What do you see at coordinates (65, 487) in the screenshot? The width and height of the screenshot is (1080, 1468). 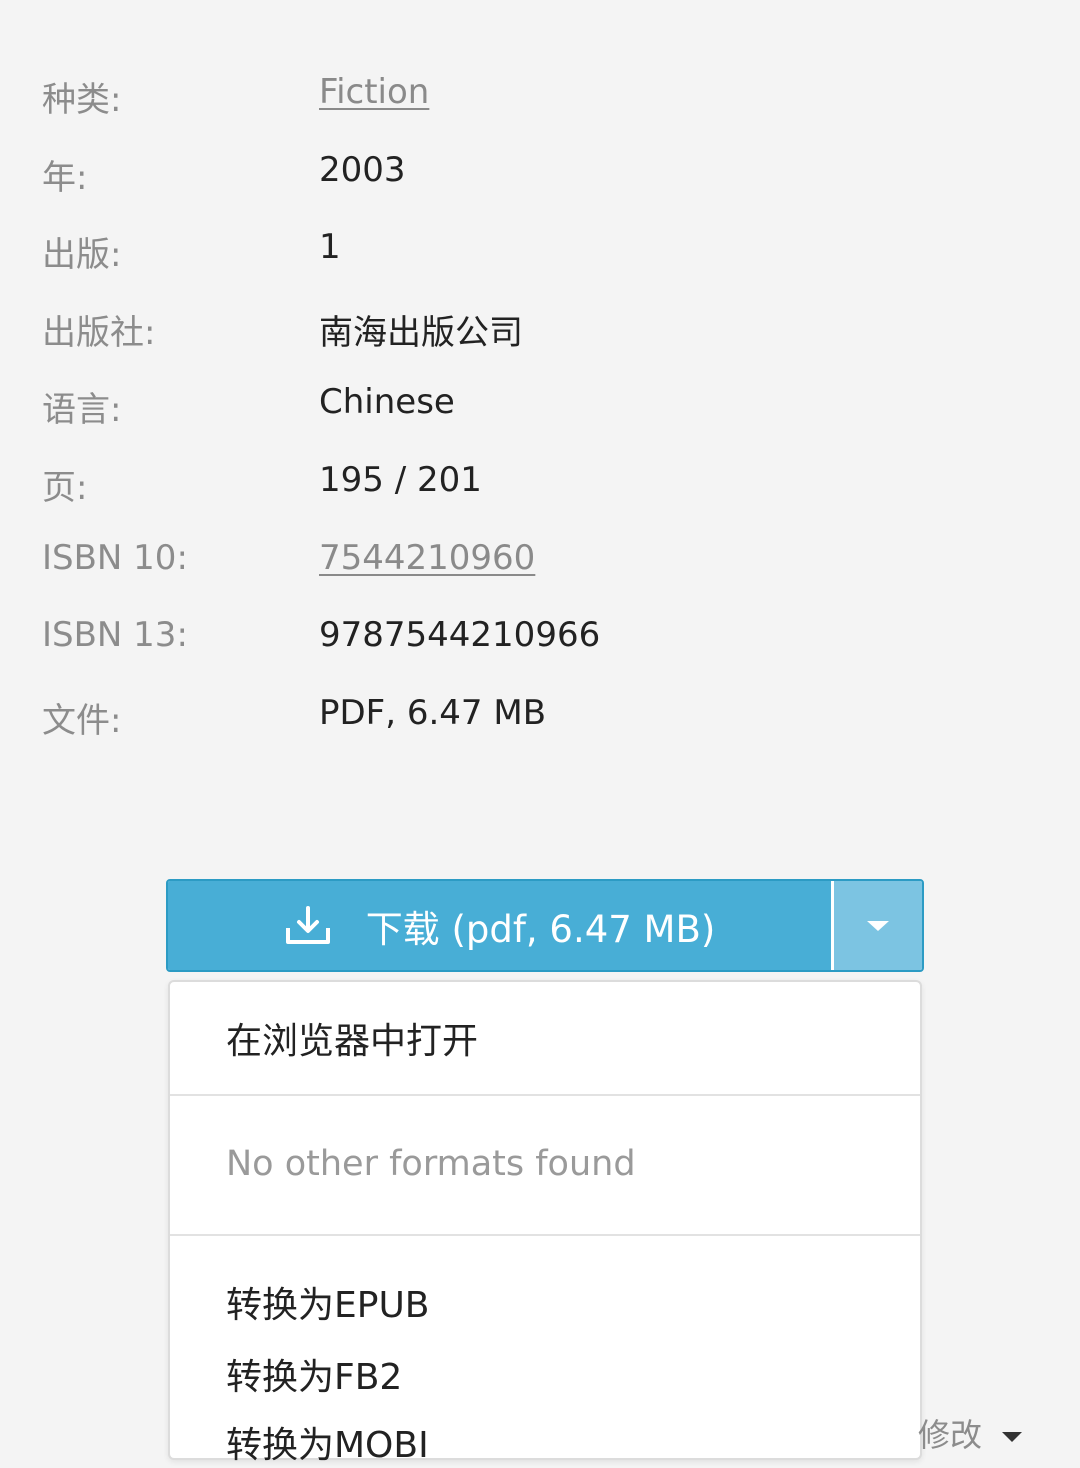 I see `pages-label: 页:` at bounding box center [65, 487].